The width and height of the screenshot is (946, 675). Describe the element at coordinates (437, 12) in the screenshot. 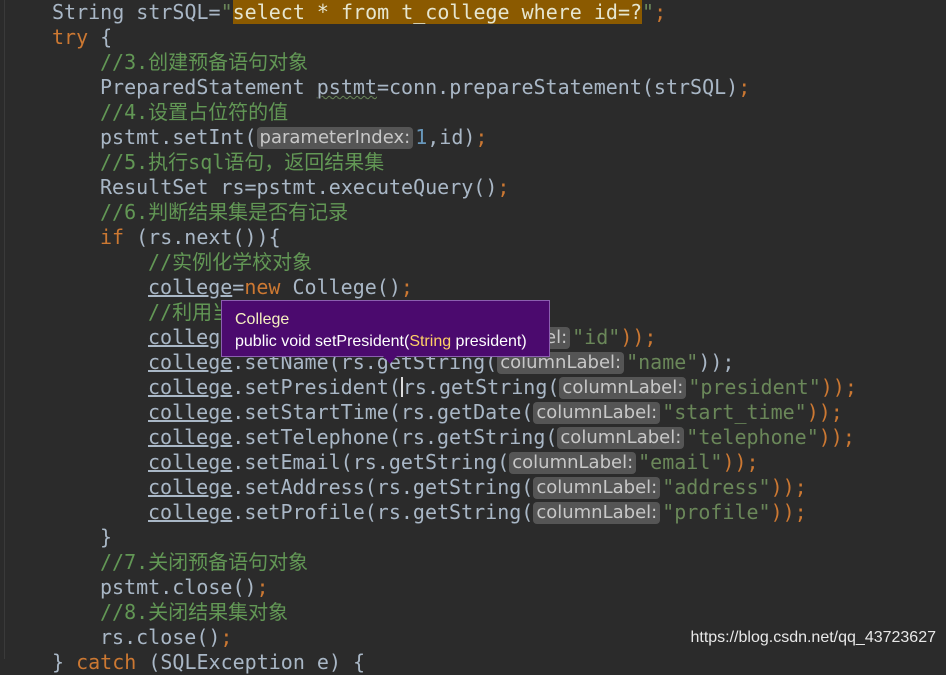

I see `sql-string-highlight: select * from t_college where id=?` at that location.